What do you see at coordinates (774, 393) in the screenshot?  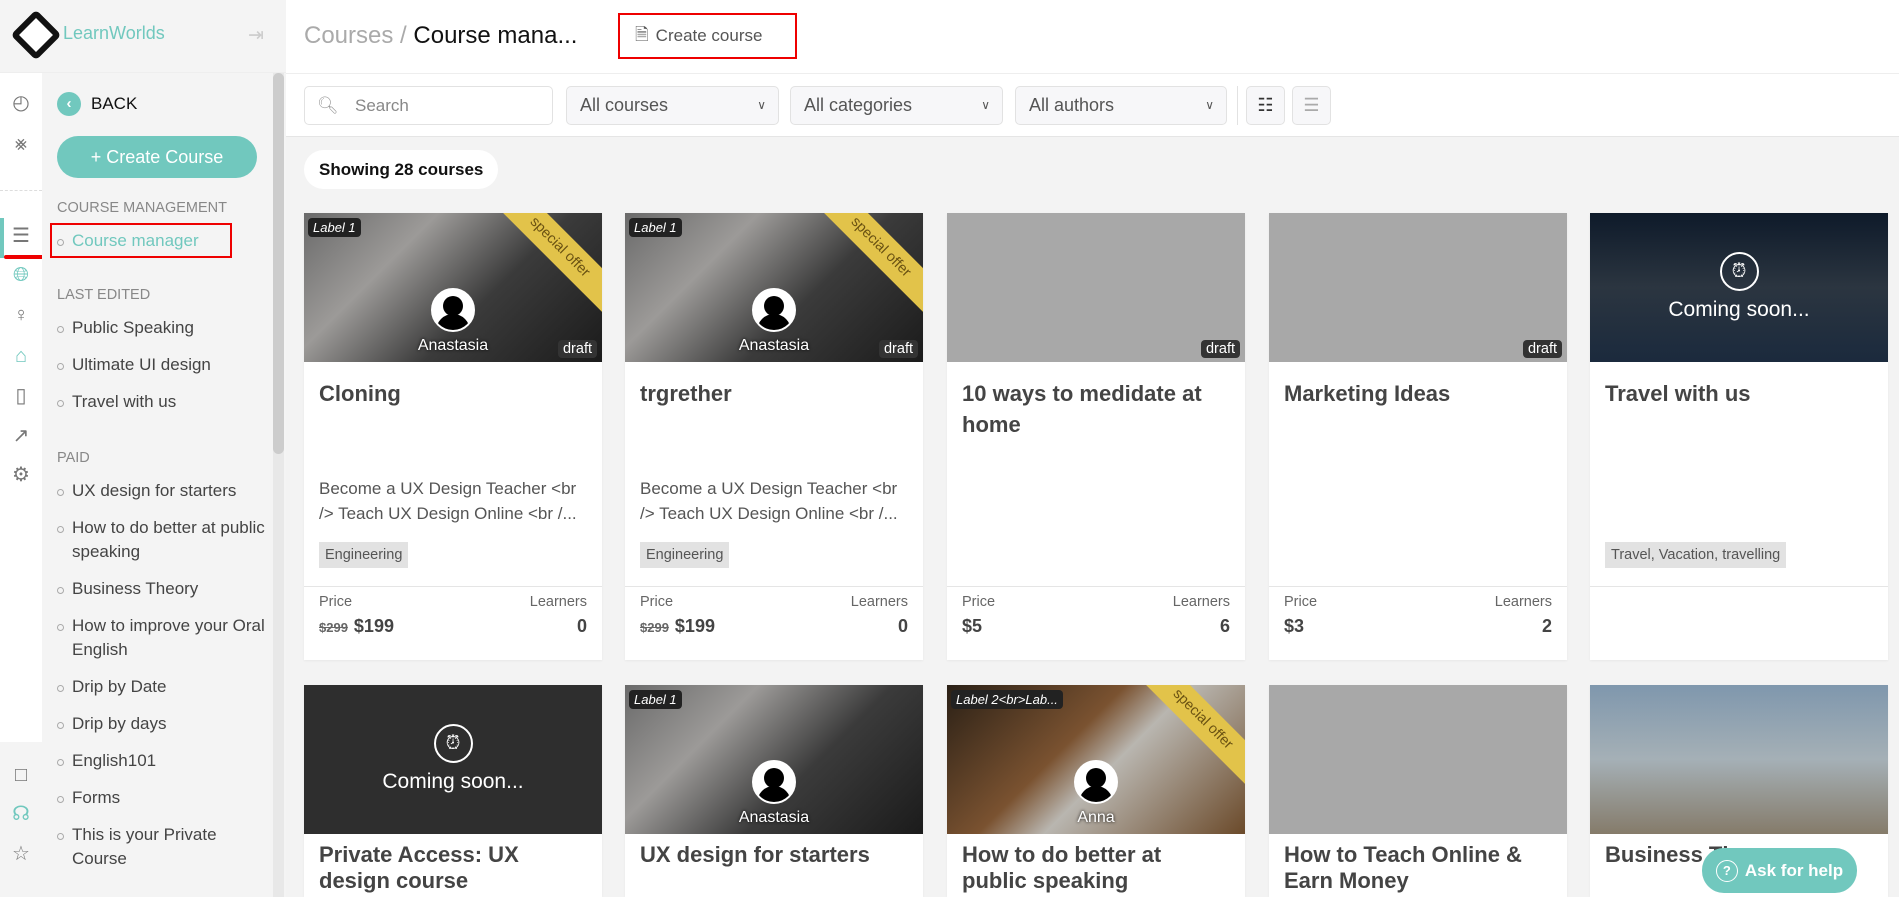 I see `course-title: trgrether` at bounding box center [774, 393].